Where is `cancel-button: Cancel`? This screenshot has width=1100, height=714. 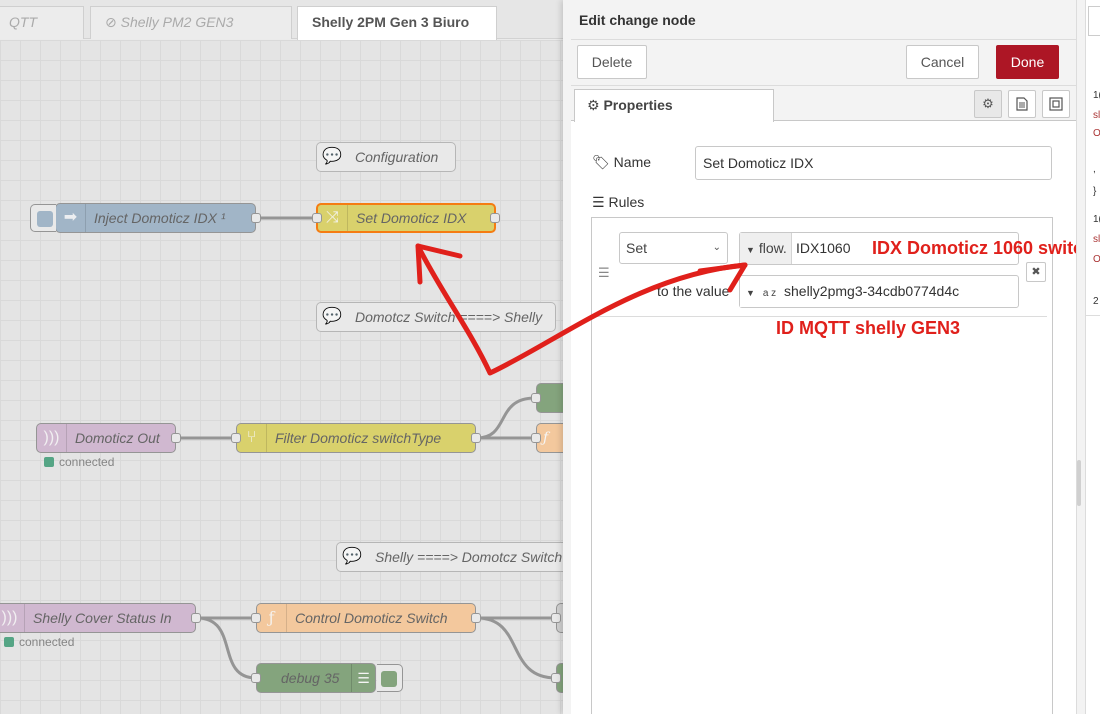 cancel-button: Cancel is located at coordinates (942, 62).